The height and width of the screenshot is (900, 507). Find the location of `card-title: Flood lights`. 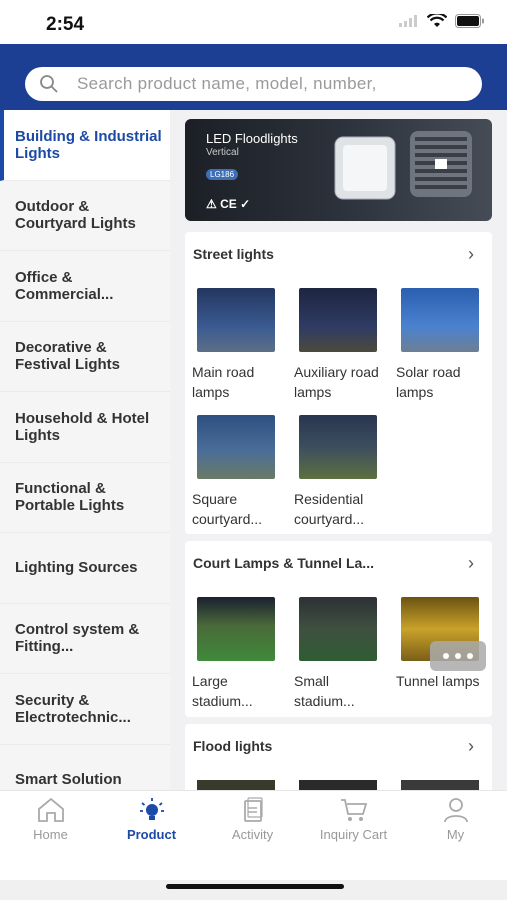

card-title: Flood lights is located at coordinates (233, 746).